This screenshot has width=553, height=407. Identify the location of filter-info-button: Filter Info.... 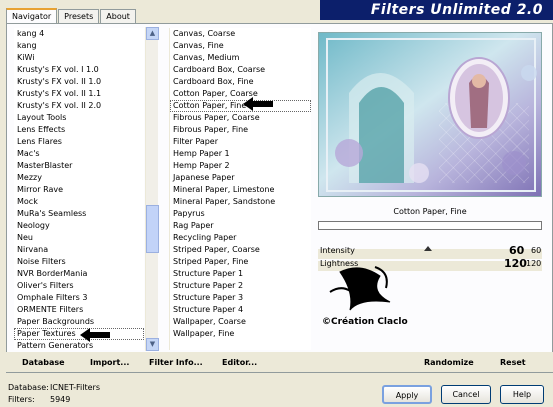
(176, 362).